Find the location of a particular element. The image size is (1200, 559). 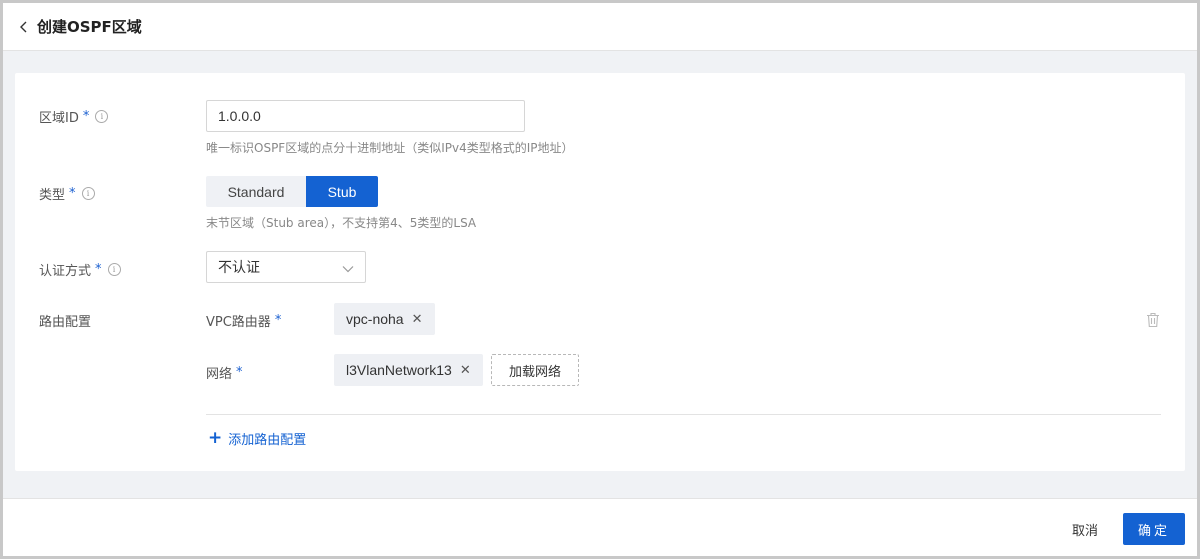

type-label: 类型 is located at coordinates (52, 195).